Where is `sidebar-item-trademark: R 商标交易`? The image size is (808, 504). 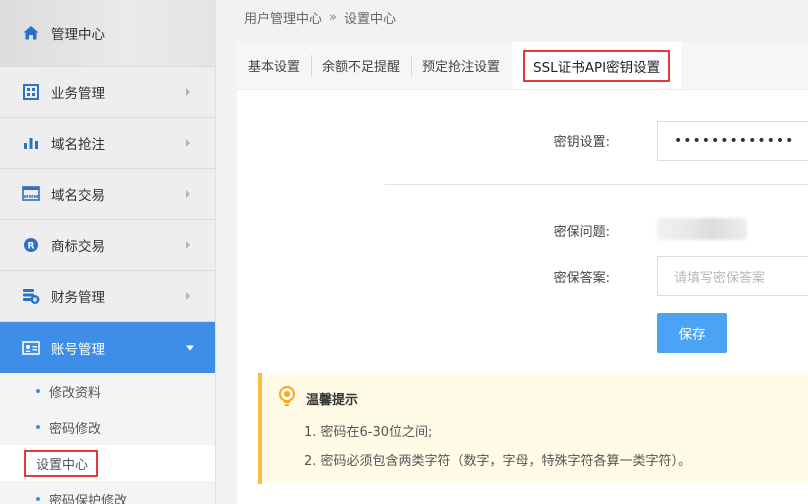 sidebar-item-trademark: R 商标交易 is located at coordinates (107, 245).